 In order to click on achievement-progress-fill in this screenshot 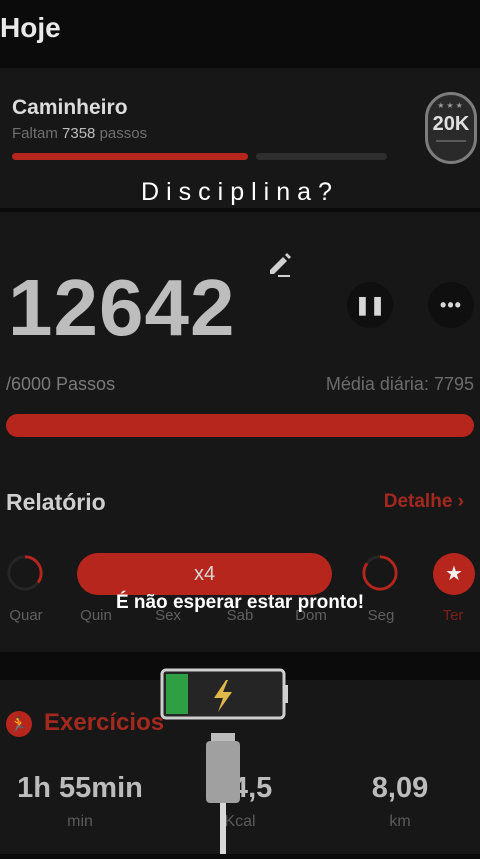, I will do `click(130, 156)`.